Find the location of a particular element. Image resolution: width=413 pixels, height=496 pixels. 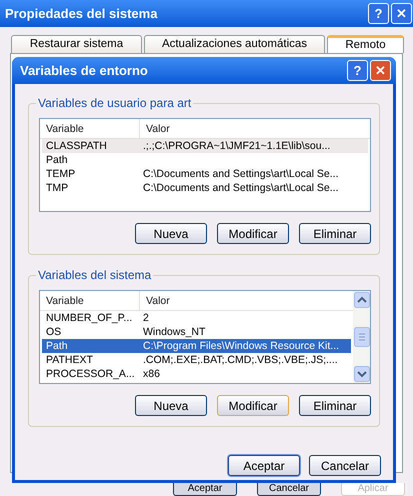

tab: Restaurar sistema is located at coordinates (76, 44).